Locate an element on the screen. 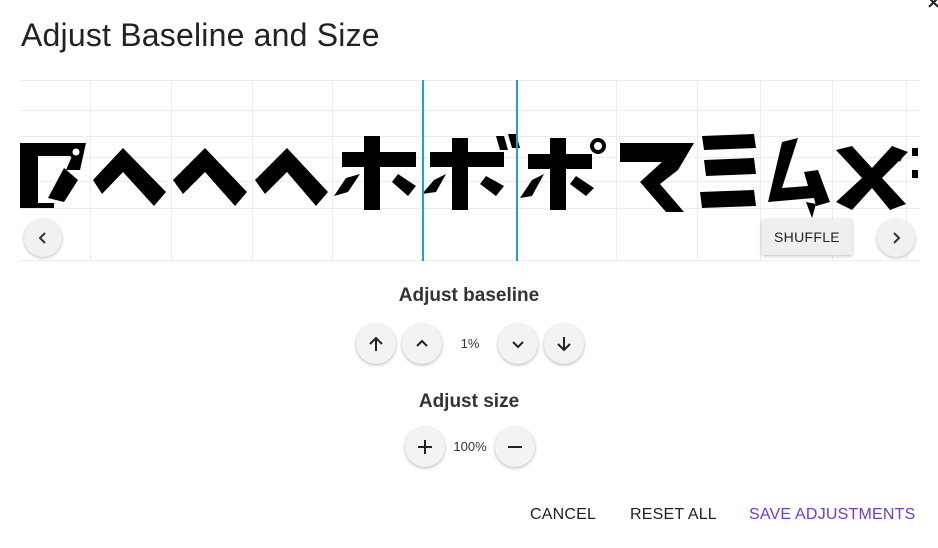 The height and width of the screenshot is (548, 938). baseline-up-large-button is located at coordinates (376, 344).